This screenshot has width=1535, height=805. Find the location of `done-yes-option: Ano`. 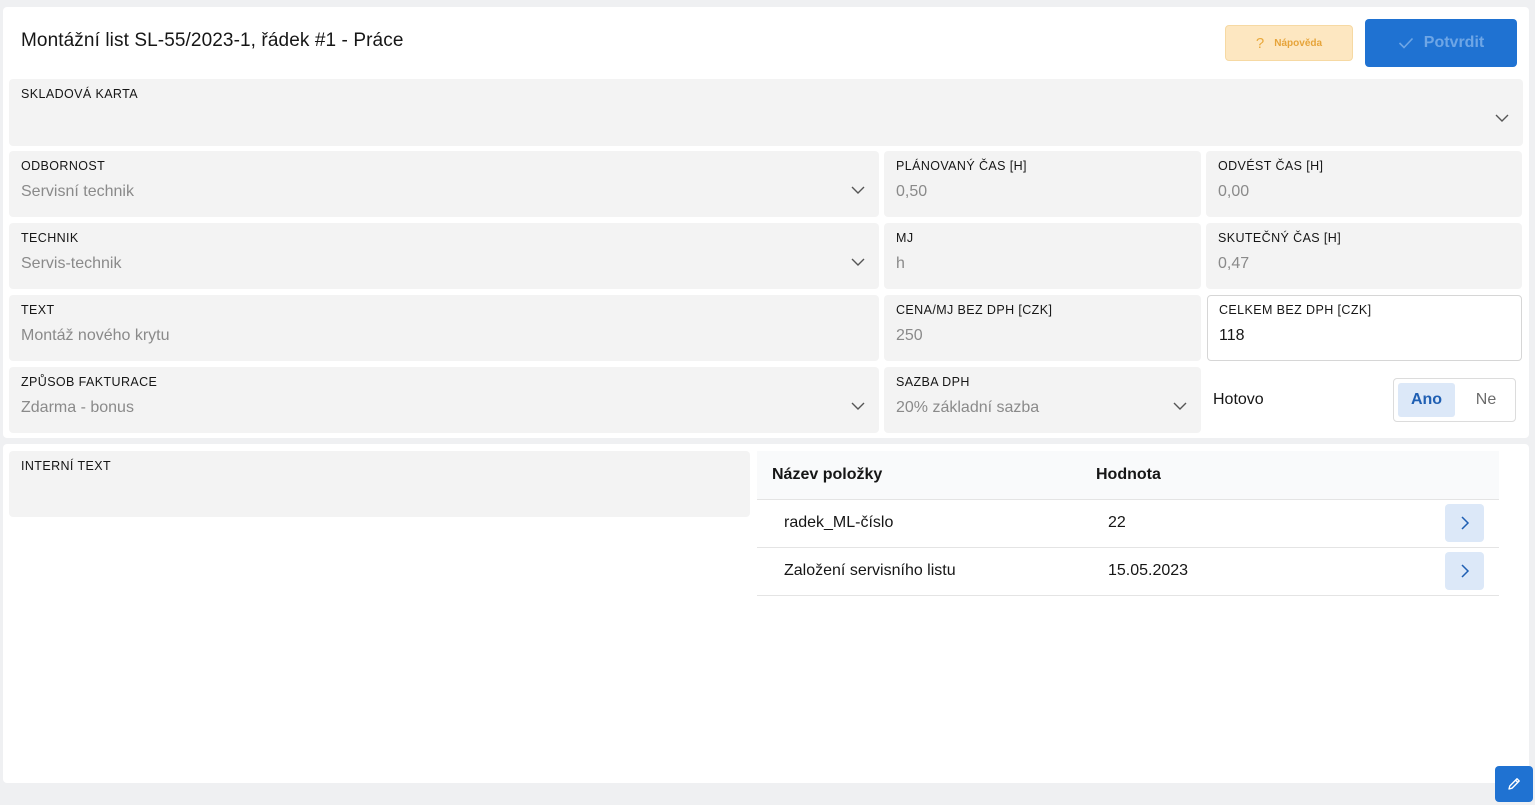

done-yes-option: Ano is located at coordinates (1426, 400).